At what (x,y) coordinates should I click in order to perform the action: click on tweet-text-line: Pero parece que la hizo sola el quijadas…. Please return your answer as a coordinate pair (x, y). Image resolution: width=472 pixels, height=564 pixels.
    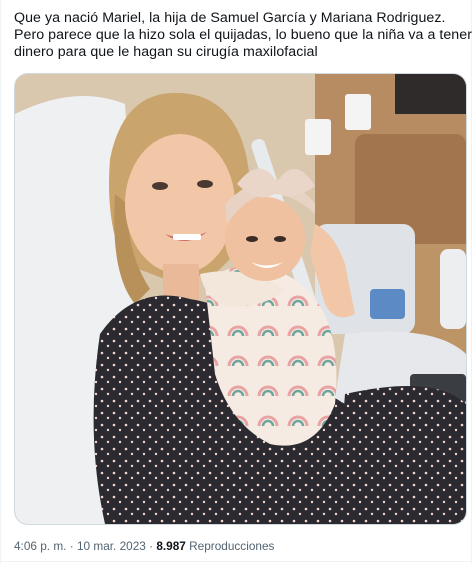
    Looking at the image, I should click on (243, 35).